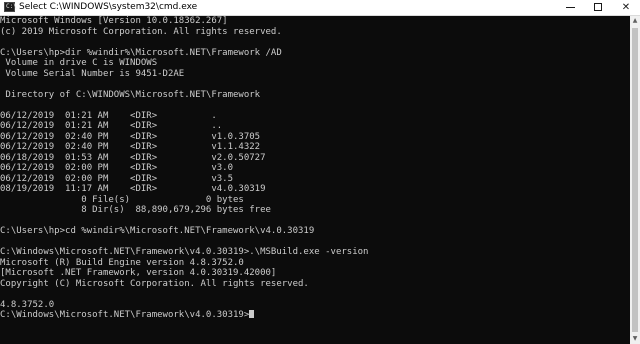 Image resolution: width=640 pixels, height=344 pixels. I want to click on close-icon: ✕, so click(626, 7).